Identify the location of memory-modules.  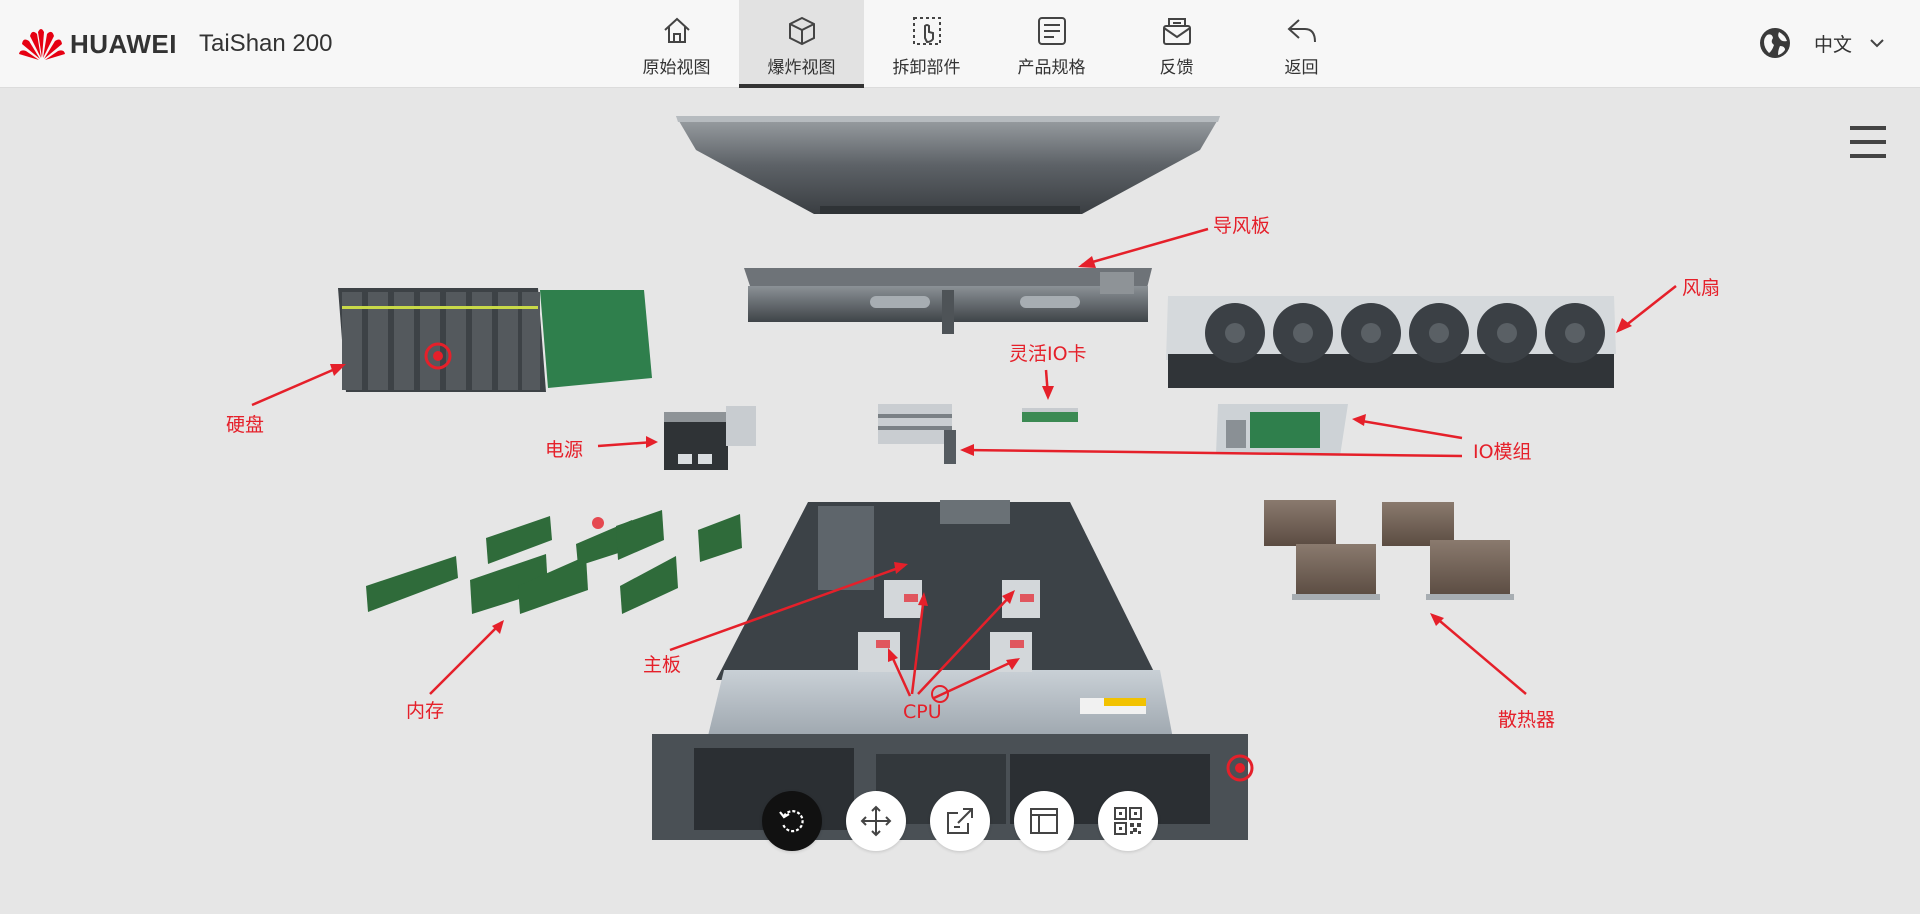
(554, 562).